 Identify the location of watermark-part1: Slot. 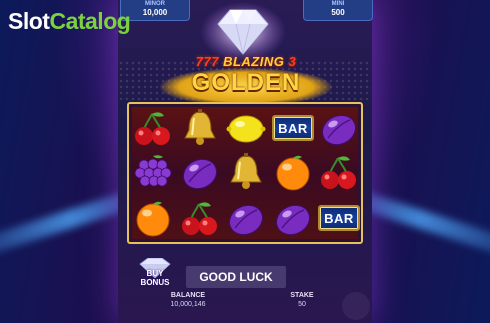
(29, 21).